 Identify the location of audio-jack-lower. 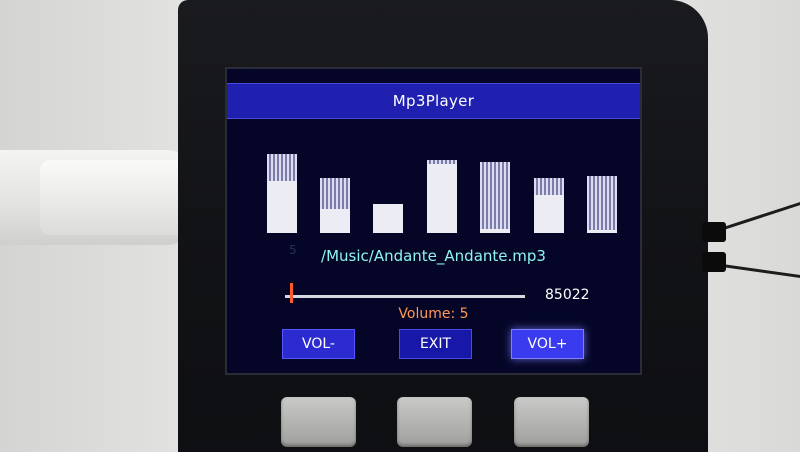
(714, 262).